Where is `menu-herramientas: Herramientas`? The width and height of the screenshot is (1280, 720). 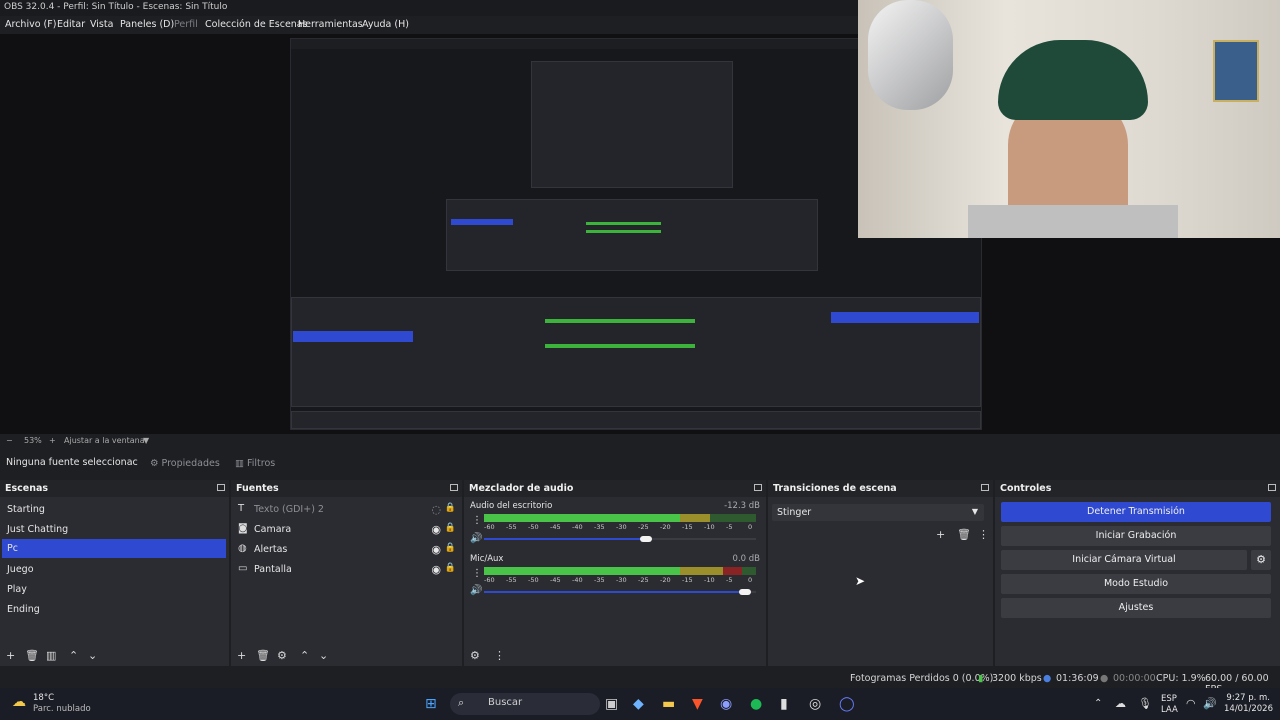
menu-herramientas: Herramientas is located at coordinates (330, 24).